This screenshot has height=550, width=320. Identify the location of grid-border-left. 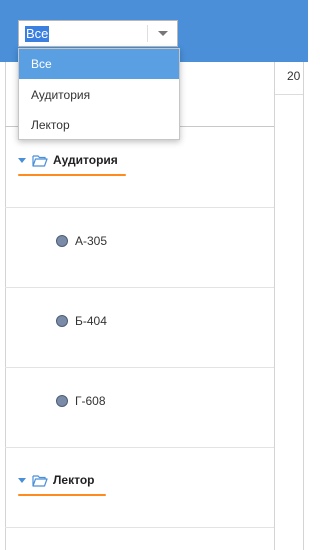
(5, 306).